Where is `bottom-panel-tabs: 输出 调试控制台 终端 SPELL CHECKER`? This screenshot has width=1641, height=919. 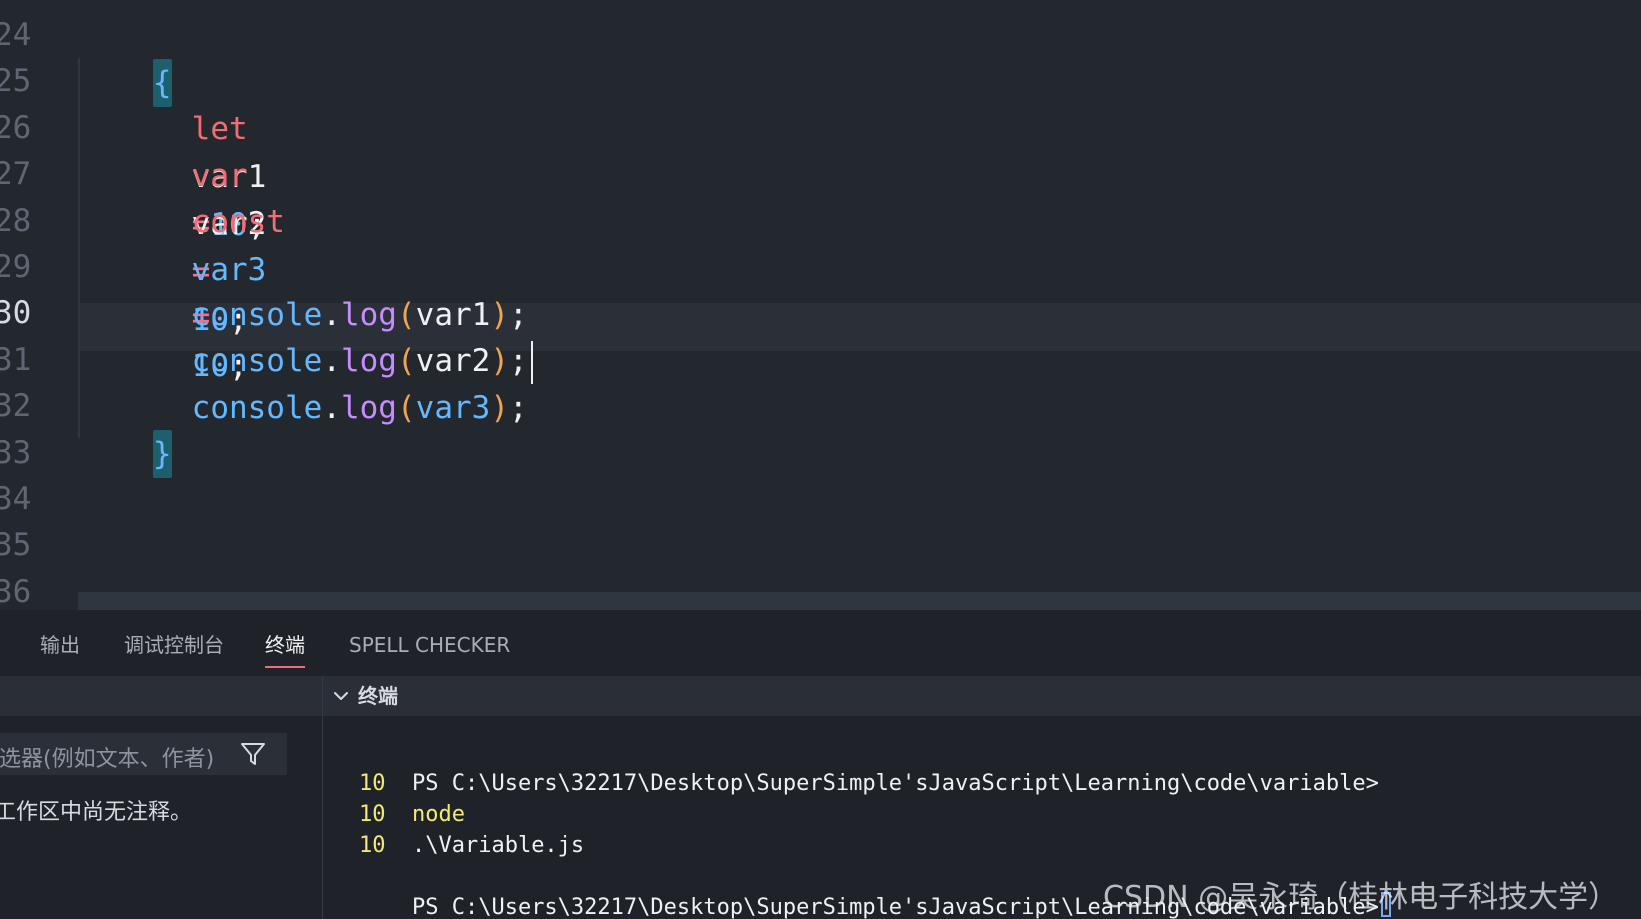
bottom-panel-tabs: 输出 调试控制台 终端 SPELL CHECKER is located at coordinates (820, 643).